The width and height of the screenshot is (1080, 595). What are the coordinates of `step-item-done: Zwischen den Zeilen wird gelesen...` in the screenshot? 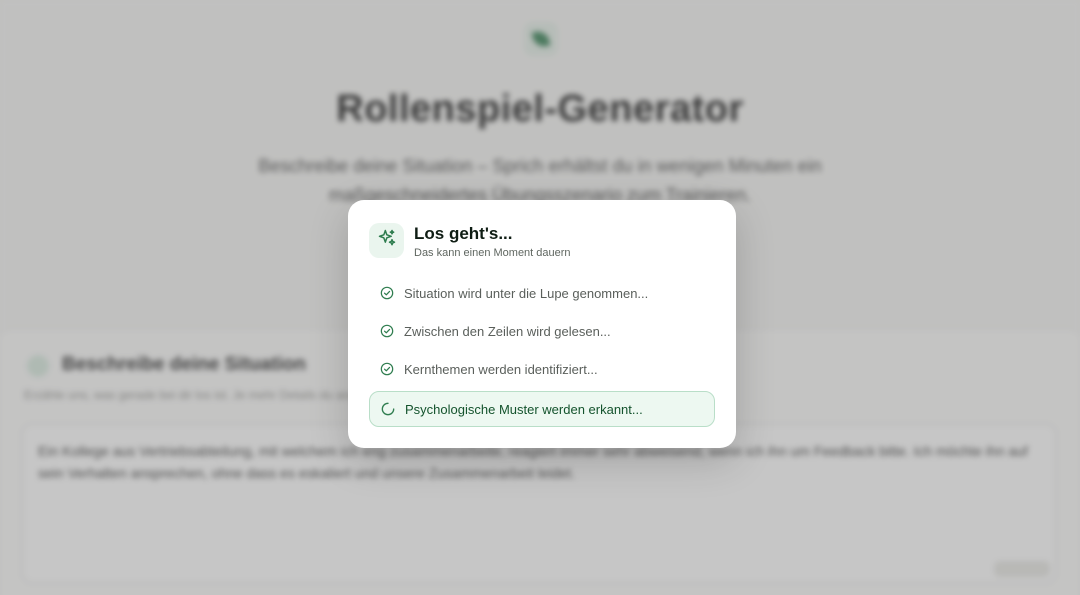 It's located at (542, 331).